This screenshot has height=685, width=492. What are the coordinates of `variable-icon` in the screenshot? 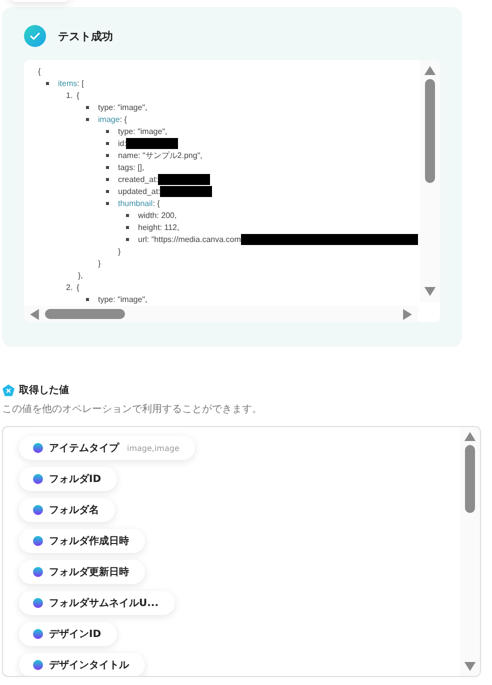 It's located at (8, 390).